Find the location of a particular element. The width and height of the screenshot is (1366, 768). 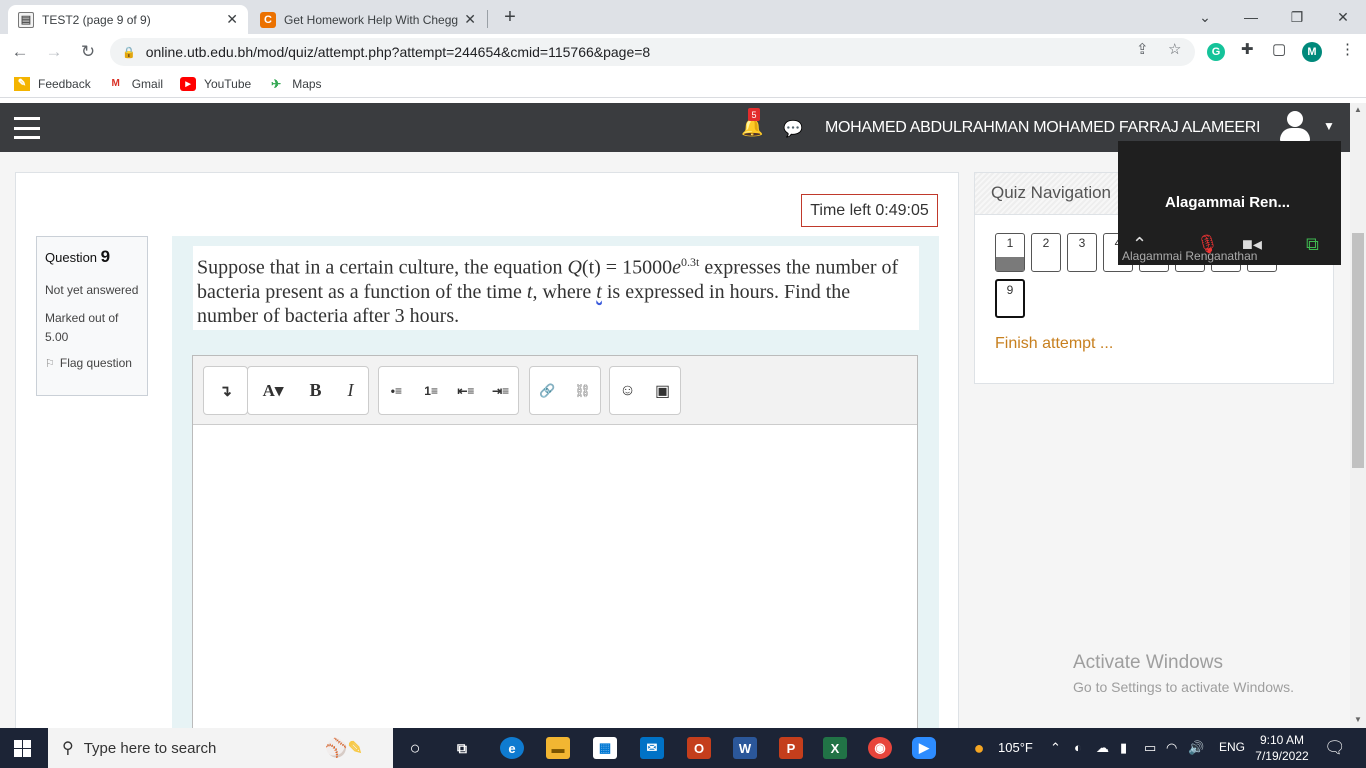

bookmark-label: YouTube is located at coordinates (228, 83).